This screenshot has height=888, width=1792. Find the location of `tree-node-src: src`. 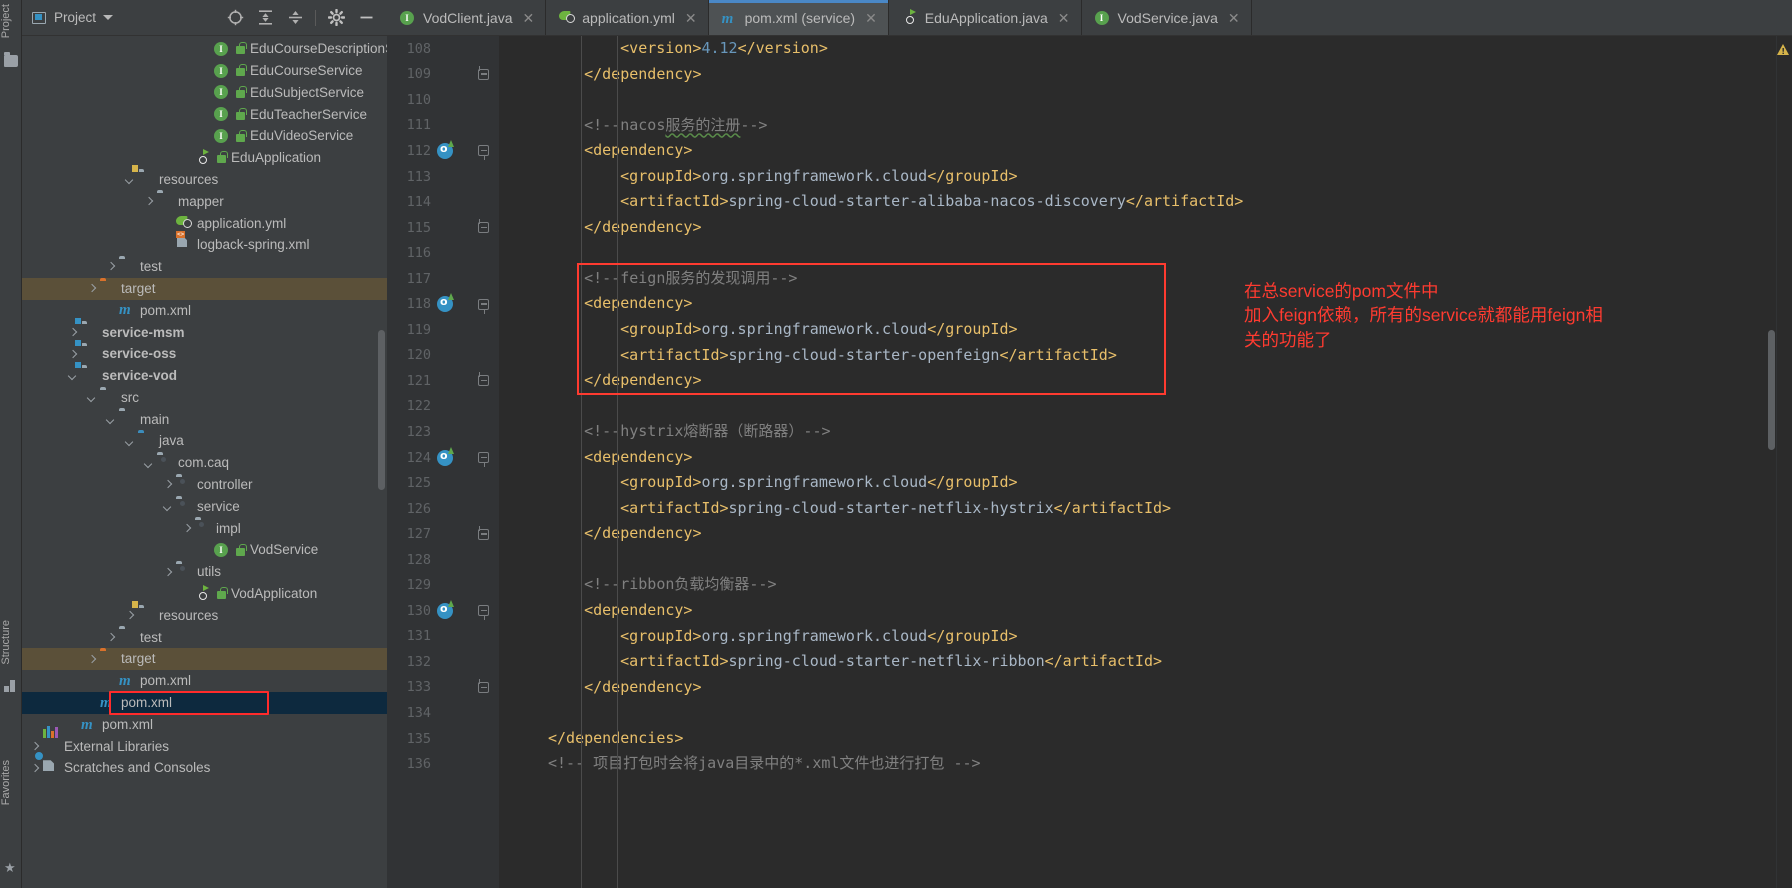

tree-node-src: src is located at coordinates (204, 398).